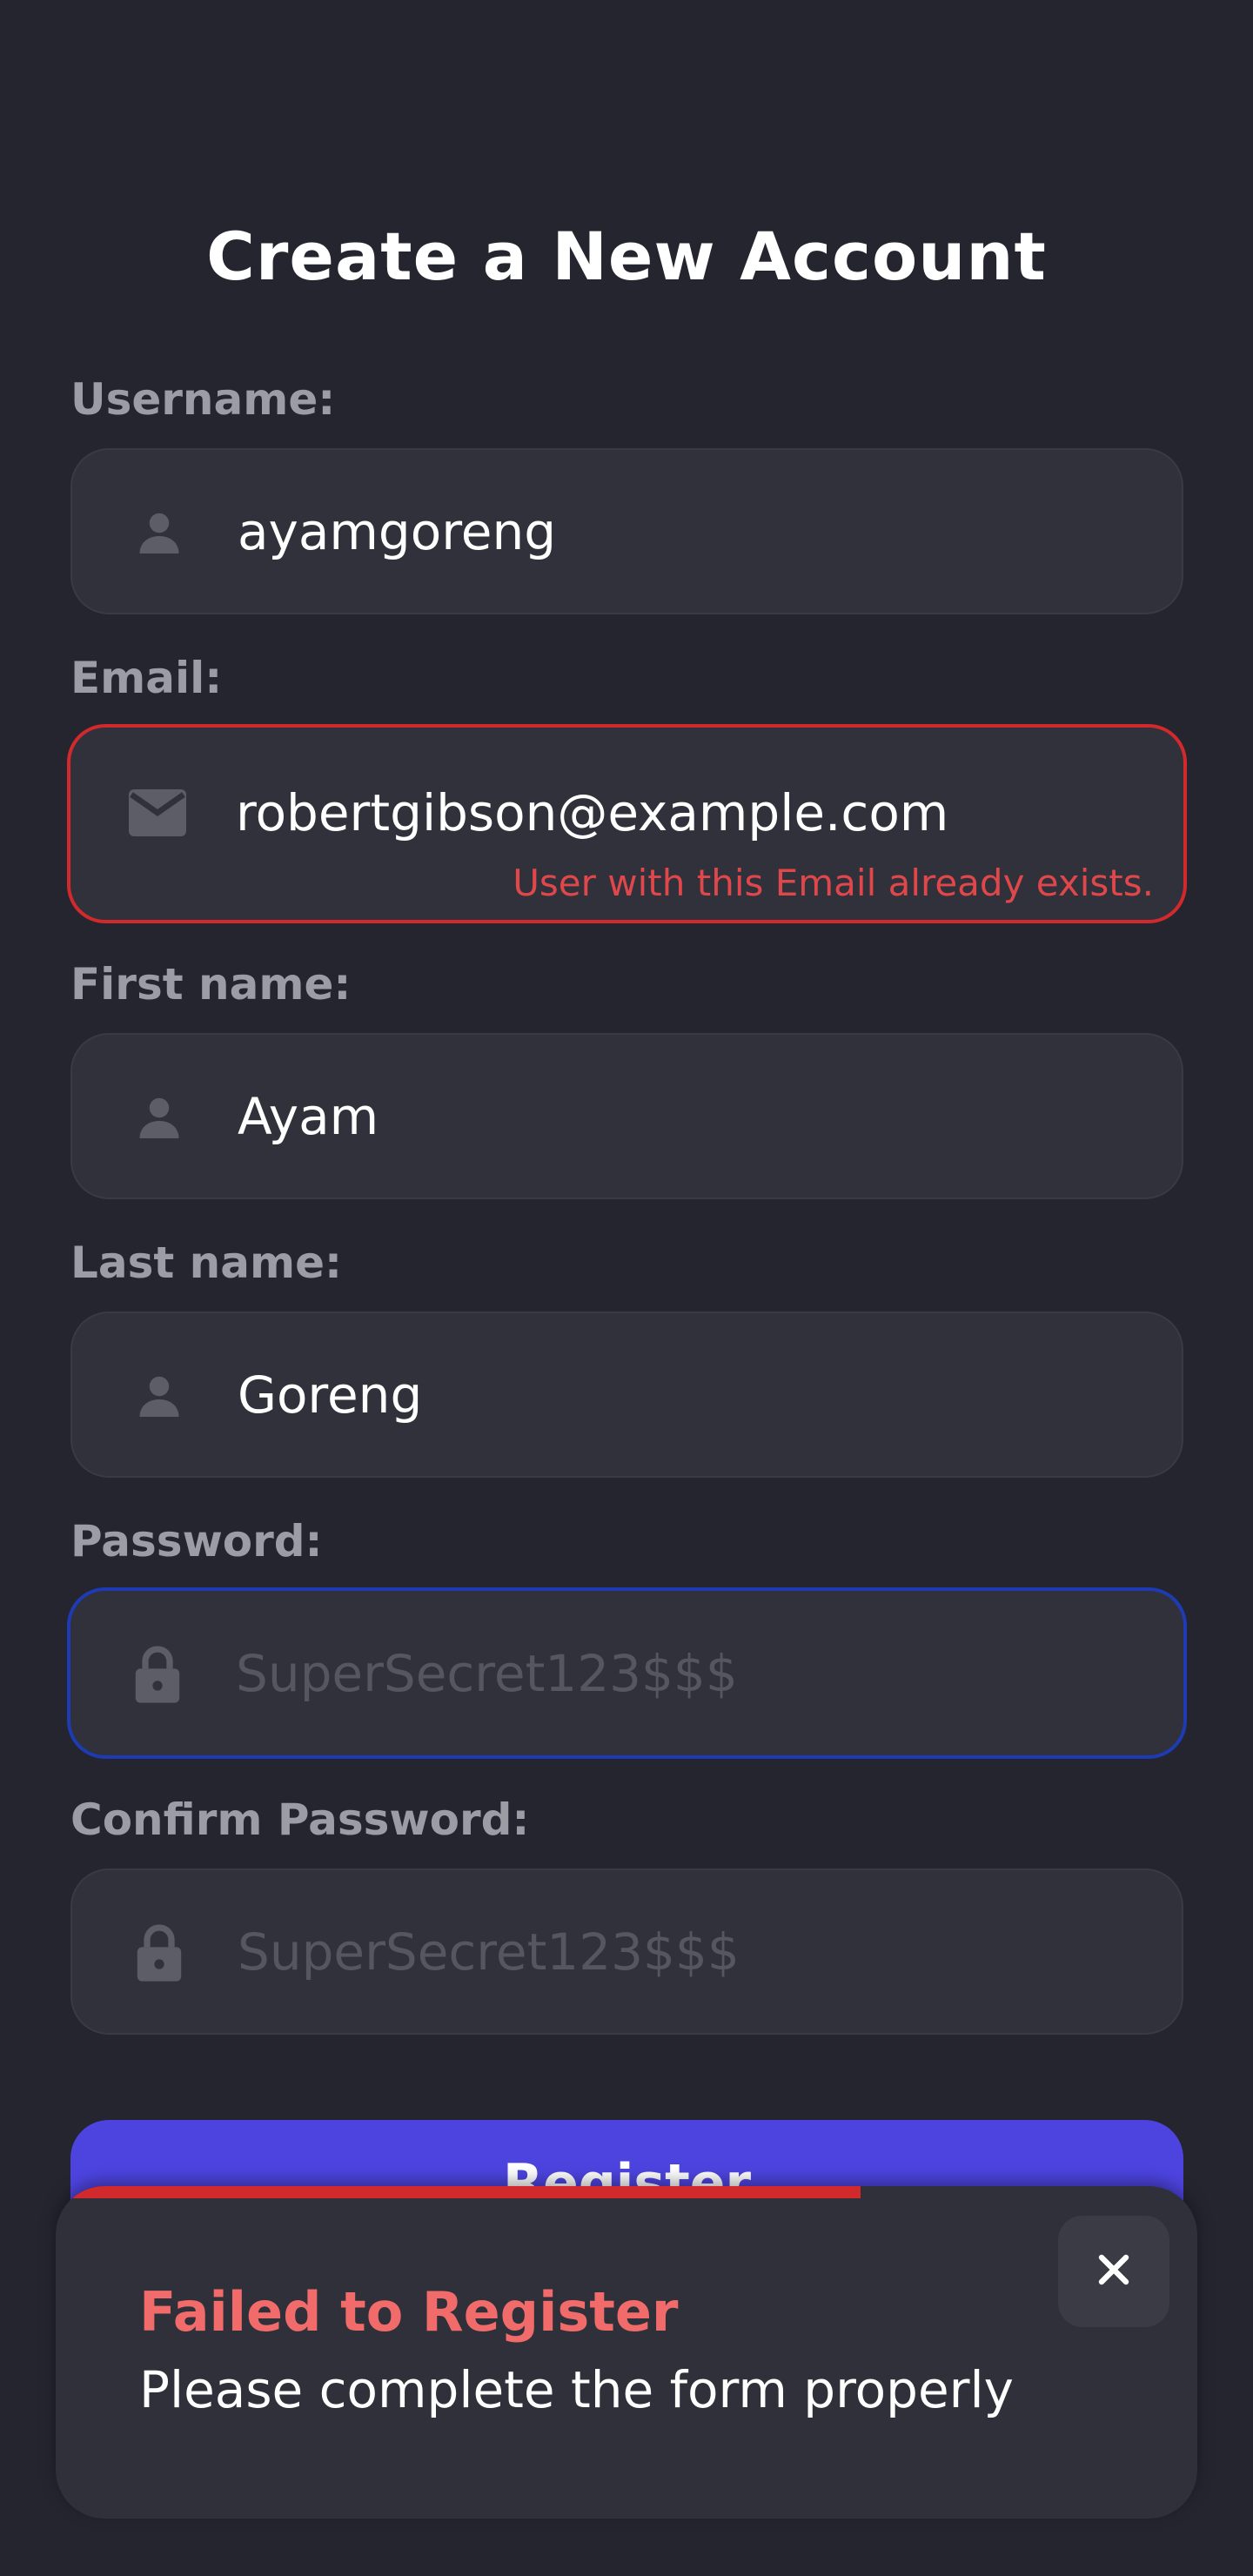 The width and height of the screenshot is (1253, 2576). Describe the element at coordinates (203, 400) in the screenshot. I see `username-label: Username:` at that location.